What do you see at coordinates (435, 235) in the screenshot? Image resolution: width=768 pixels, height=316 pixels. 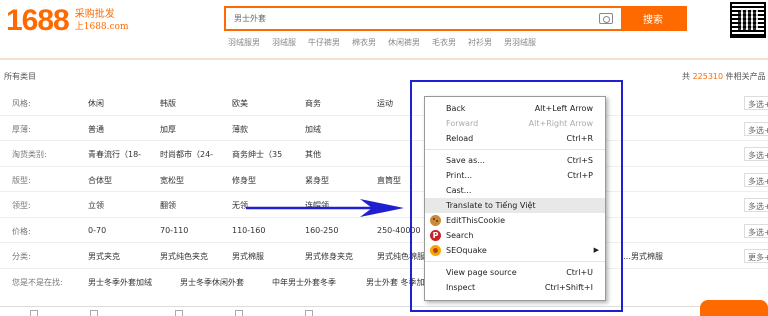 I see `pinterest-icon: P` at bounding box center [435, 235].